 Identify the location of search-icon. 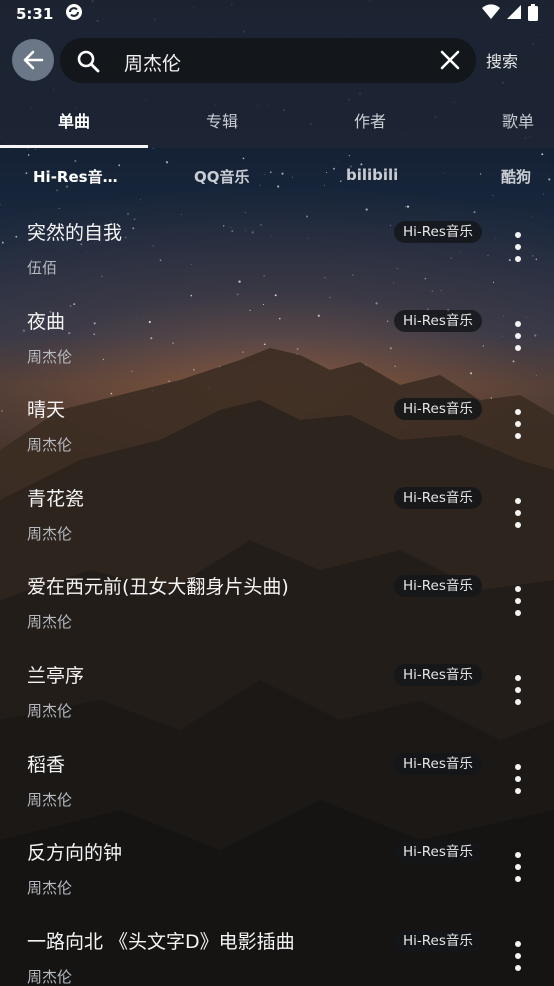
(88, 61).